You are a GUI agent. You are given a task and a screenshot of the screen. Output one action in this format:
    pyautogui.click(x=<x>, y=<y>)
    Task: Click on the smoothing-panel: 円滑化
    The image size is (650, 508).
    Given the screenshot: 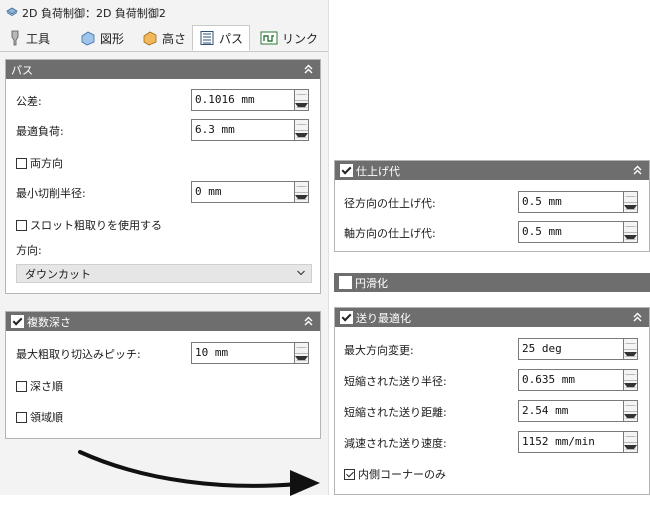 What is the action you would take?
    pyautogui.click(x=492, y=282)
    